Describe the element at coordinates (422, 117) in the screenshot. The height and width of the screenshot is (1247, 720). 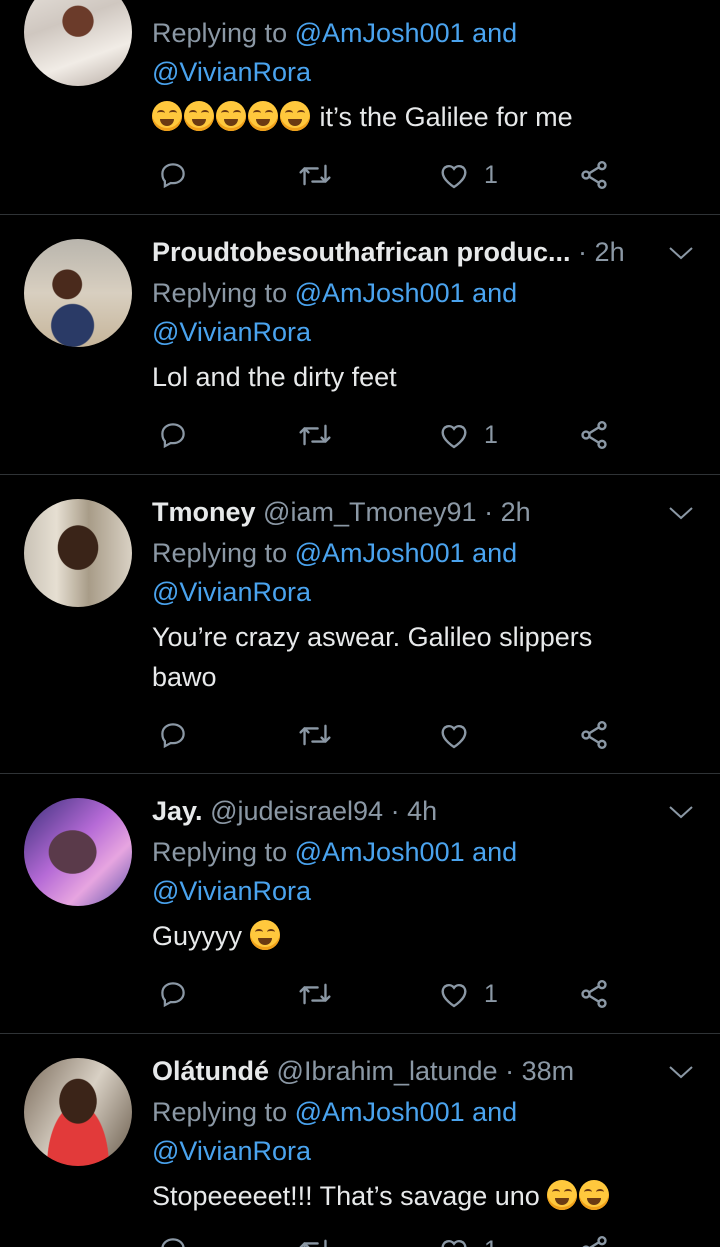
I see `tweet-text: it’s the Galilee for me` at that location.